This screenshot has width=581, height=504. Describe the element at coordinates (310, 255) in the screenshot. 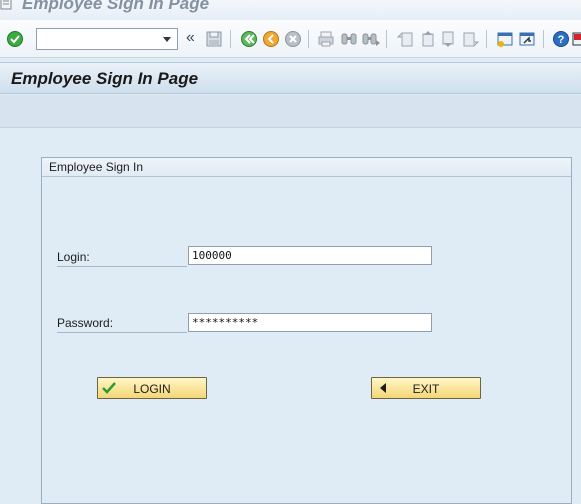

I see `login-input` at that location.